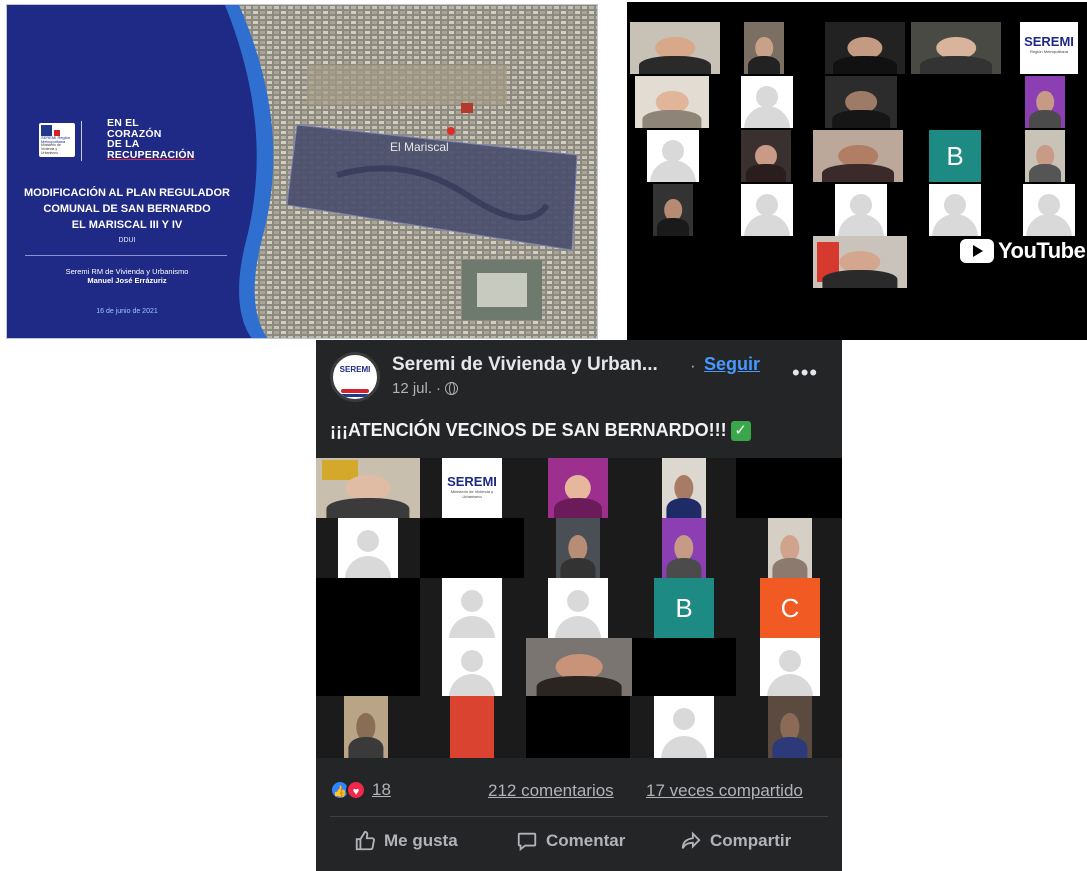  What do you see at coordinates (421, 840) in the screenshot?
I see `like-label: Me gusta` at bounding box center [421, 840].